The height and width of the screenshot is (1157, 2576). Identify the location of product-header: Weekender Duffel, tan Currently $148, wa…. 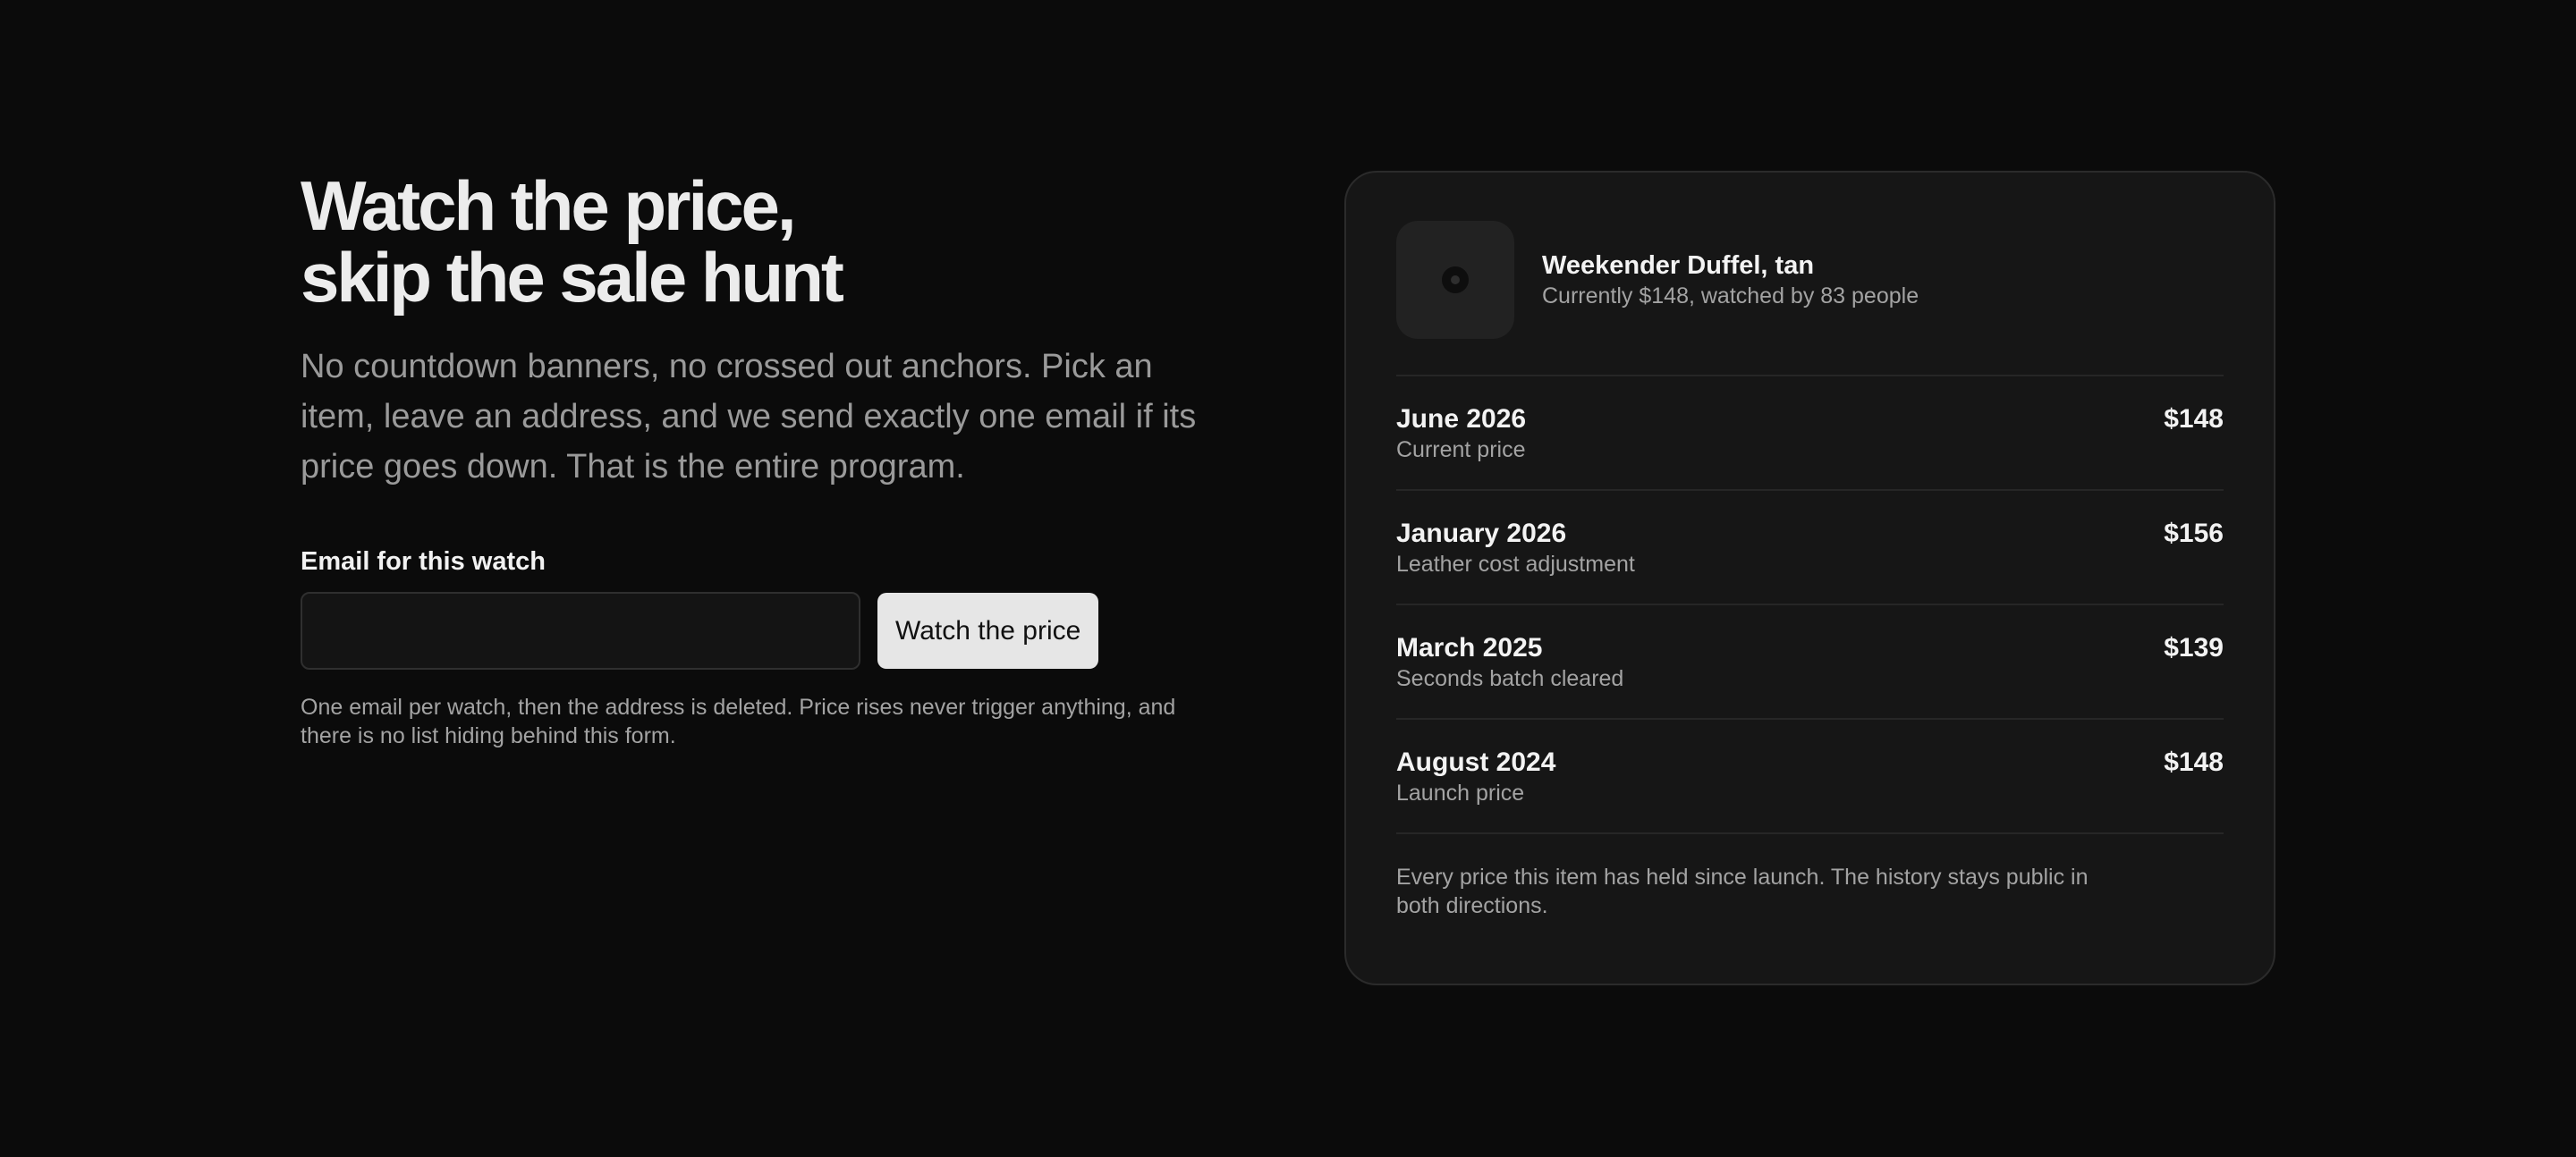
(1810, 298).